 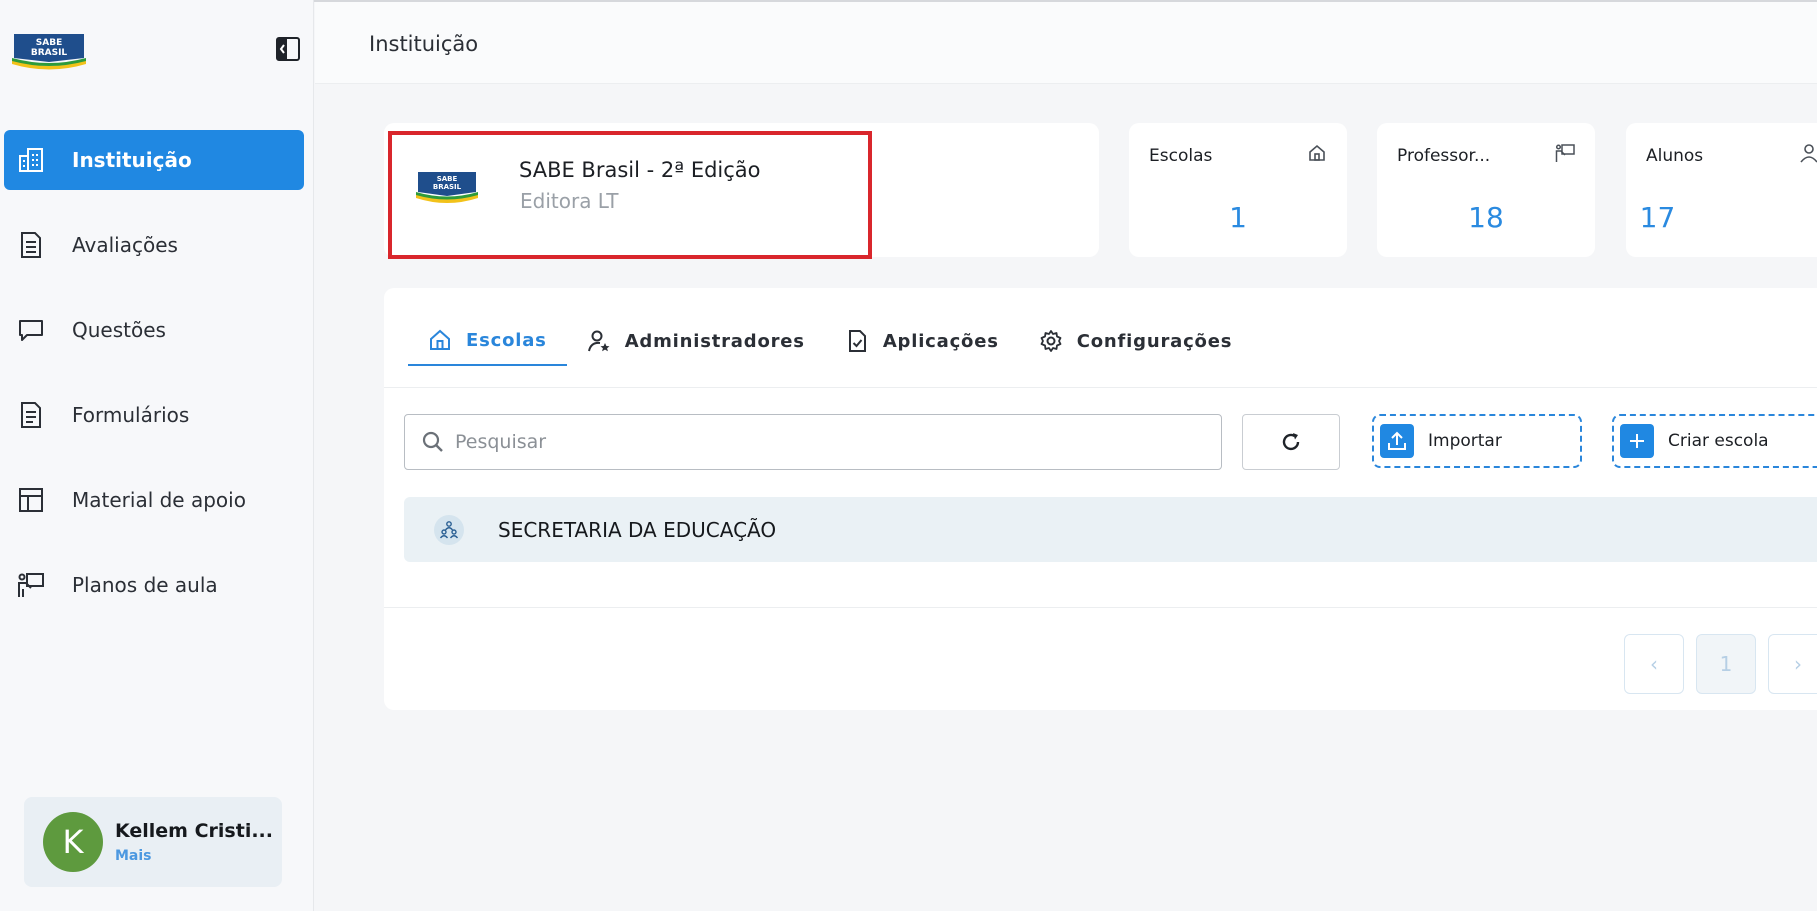 I want to click on tab-escolas: Escolas, so click(x=487, y=341).